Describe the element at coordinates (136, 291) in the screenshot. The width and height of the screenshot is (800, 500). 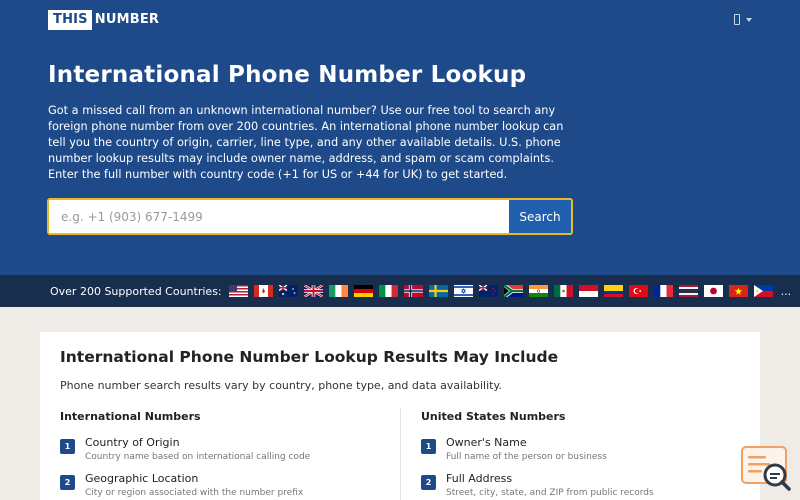
I see `supported-countries-label: Over 200 Supported Countries:` at that location.